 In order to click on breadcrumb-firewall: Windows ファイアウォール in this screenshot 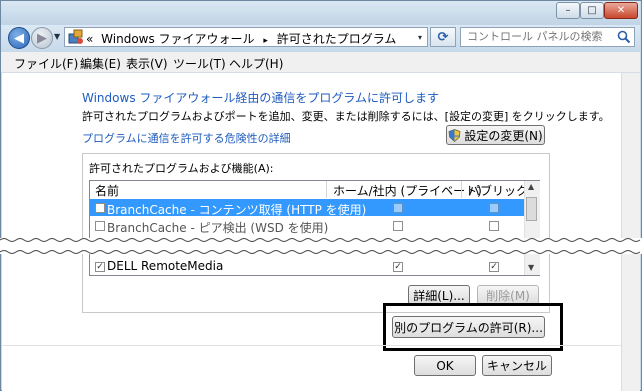, I will do `click(177, 39)`.